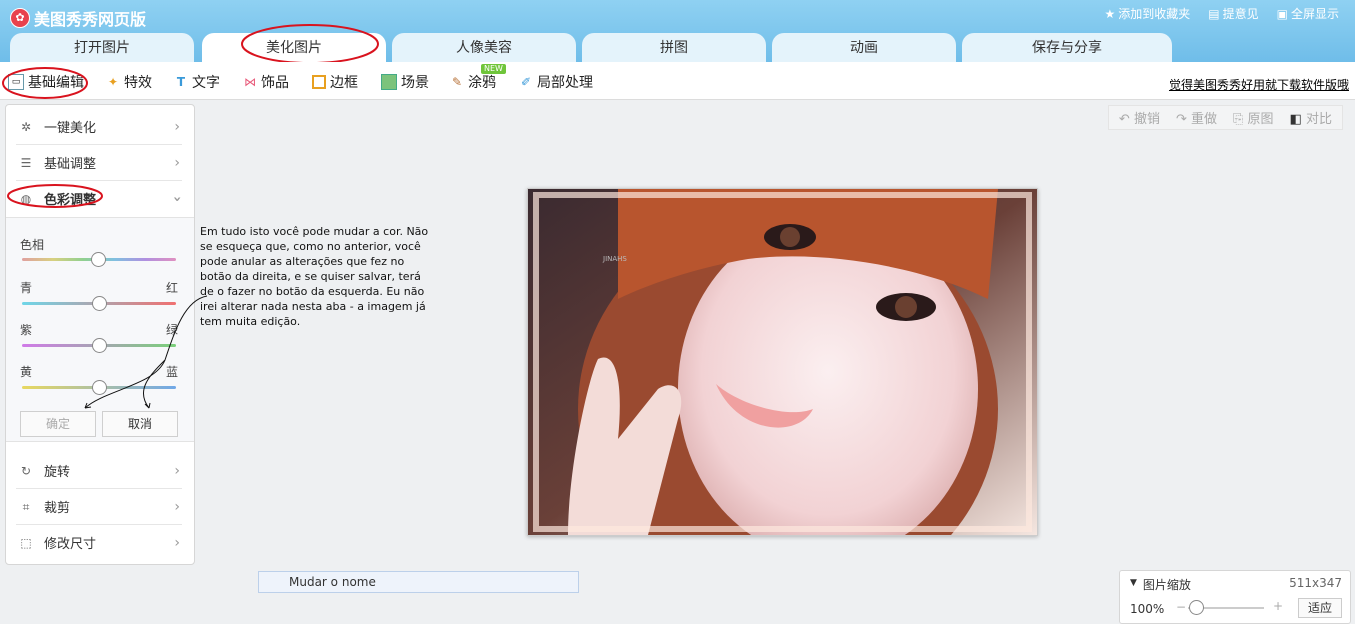  Describe the element at coordinates (113, 82) in the screenshot. I see `magic-wand-icon: ✦` at that location.